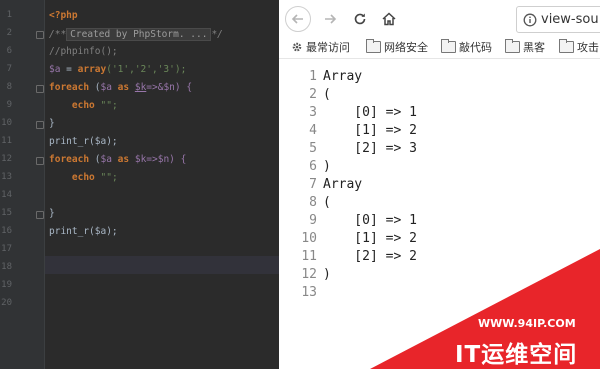 The image size is (600, 369). Describe the element at coordinates (348, 221) in the screenshot. I see `source-line: 9 [0] => 1` at that location.